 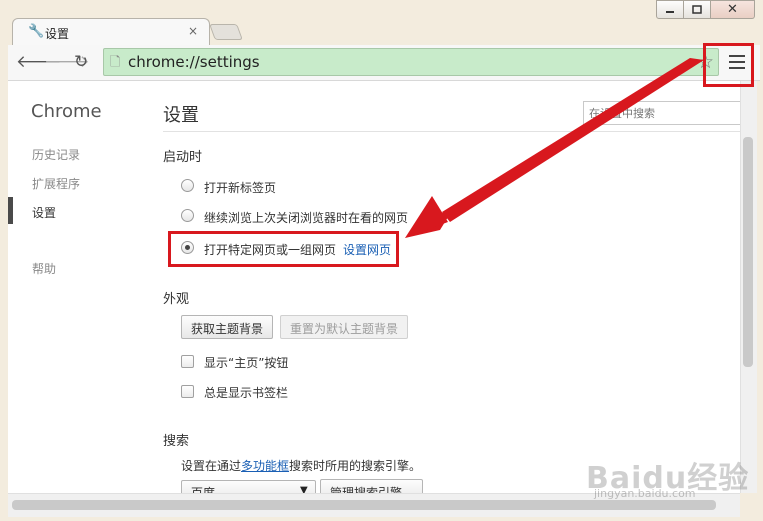 What do you see at coordinates (187, 361) in the screenshot?
I see `show-home-checkbox` at bounding box center [187, 361].